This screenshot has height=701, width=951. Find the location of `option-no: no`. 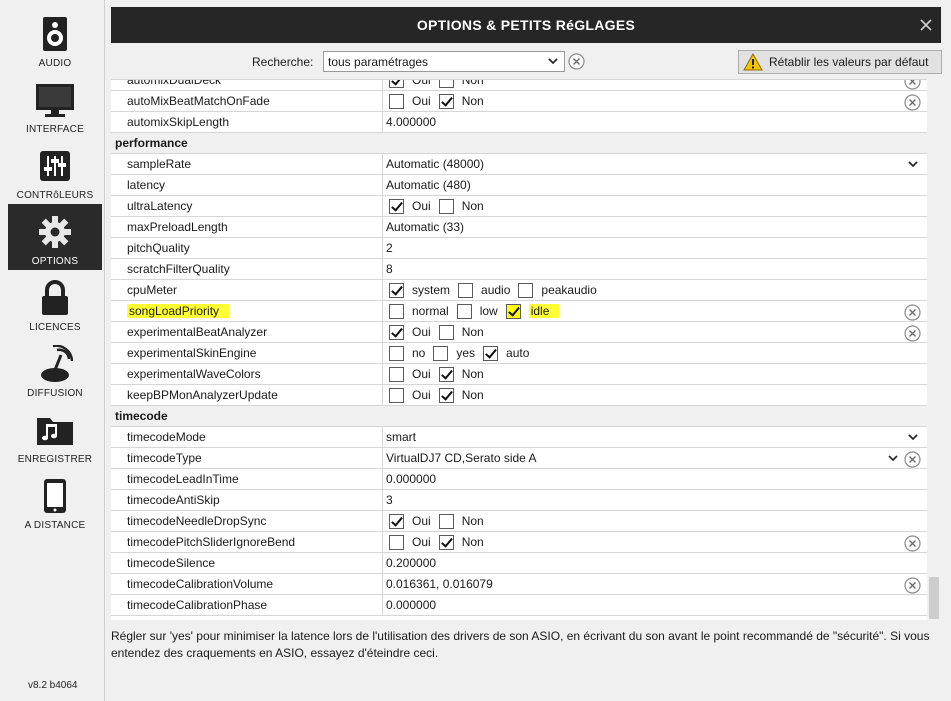

option-no: no is located at coordinates (407, 353).